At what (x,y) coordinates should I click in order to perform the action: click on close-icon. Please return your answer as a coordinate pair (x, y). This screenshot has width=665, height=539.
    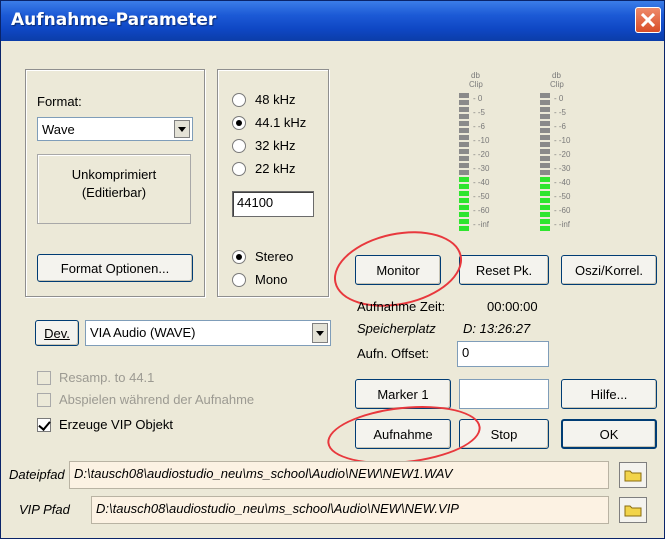
    Looking at the image, I should click on (648, 20).